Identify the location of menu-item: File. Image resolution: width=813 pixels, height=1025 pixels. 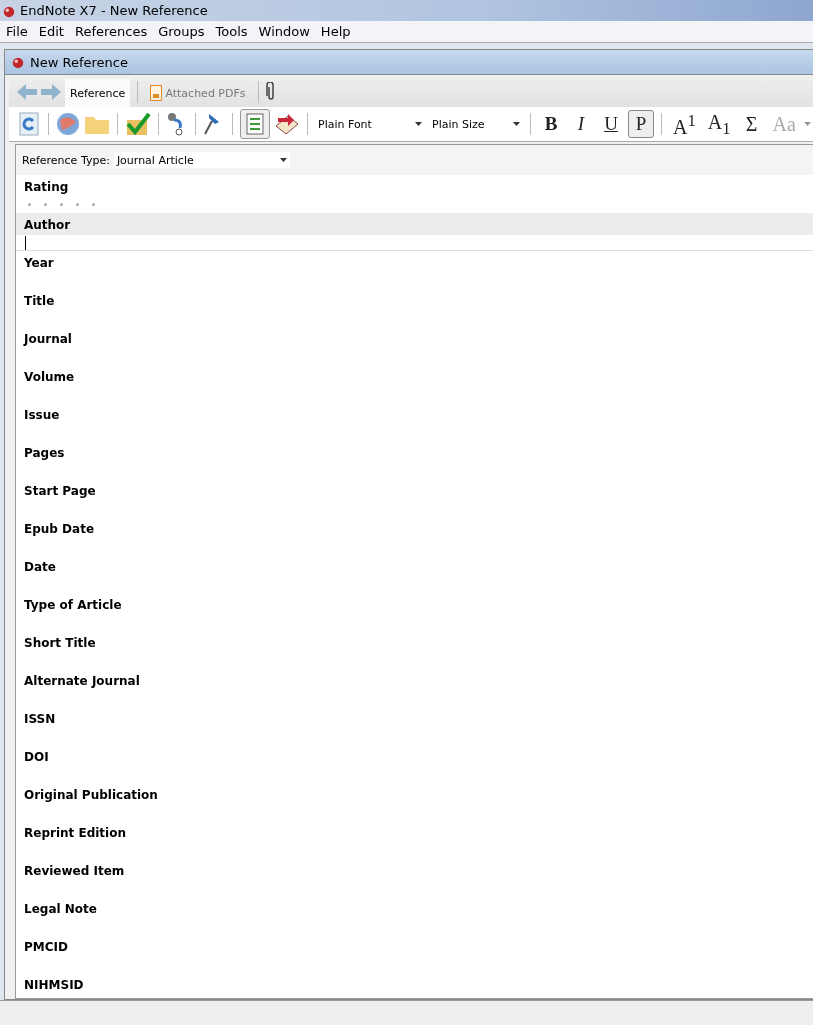
(16, 31).